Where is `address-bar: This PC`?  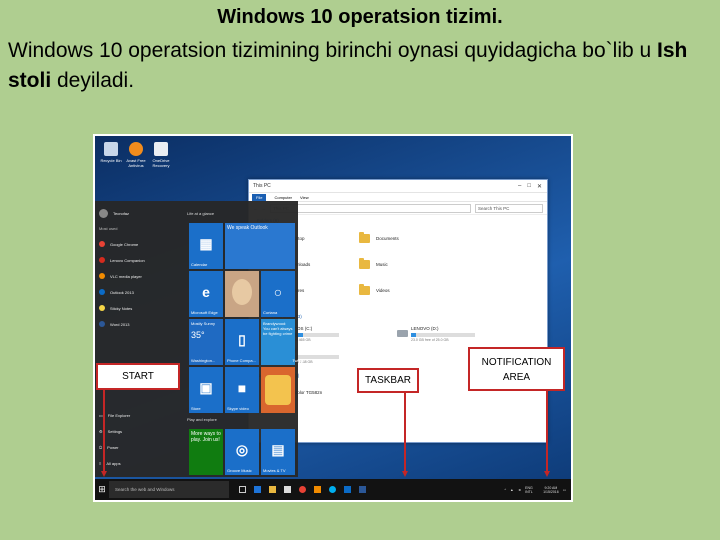 address-bar: This PC is located at coordinates (370, 208).